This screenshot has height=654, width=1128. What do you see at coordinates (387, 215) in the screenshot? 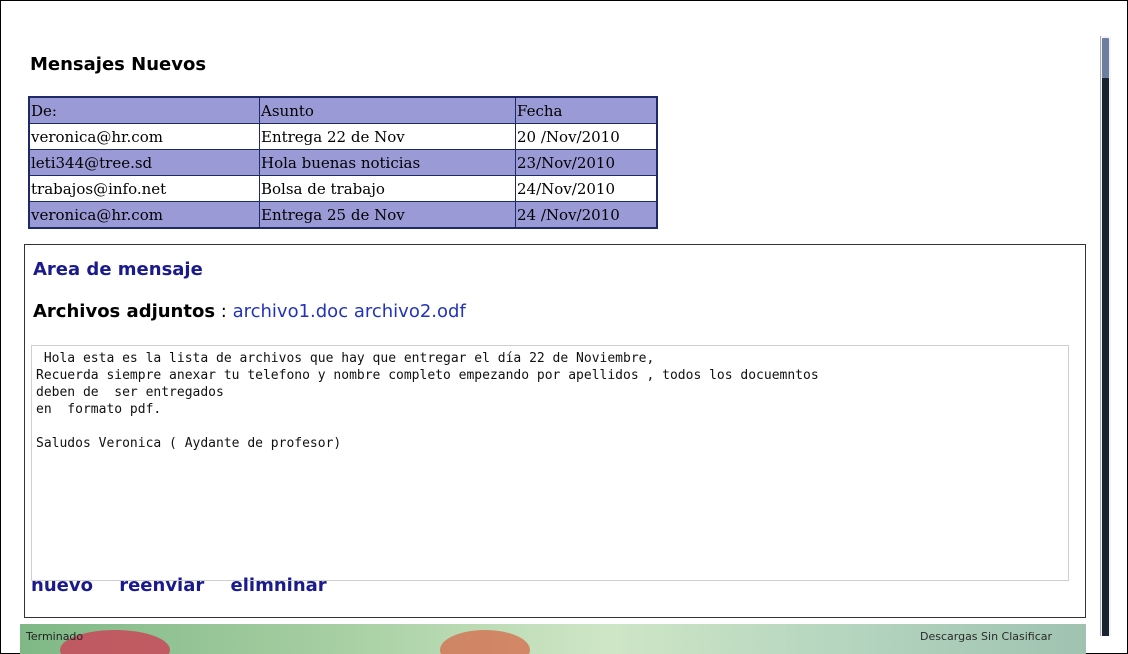
I see `message-subject: Entrega 25 de Nov` at bounding box center [387, 215].